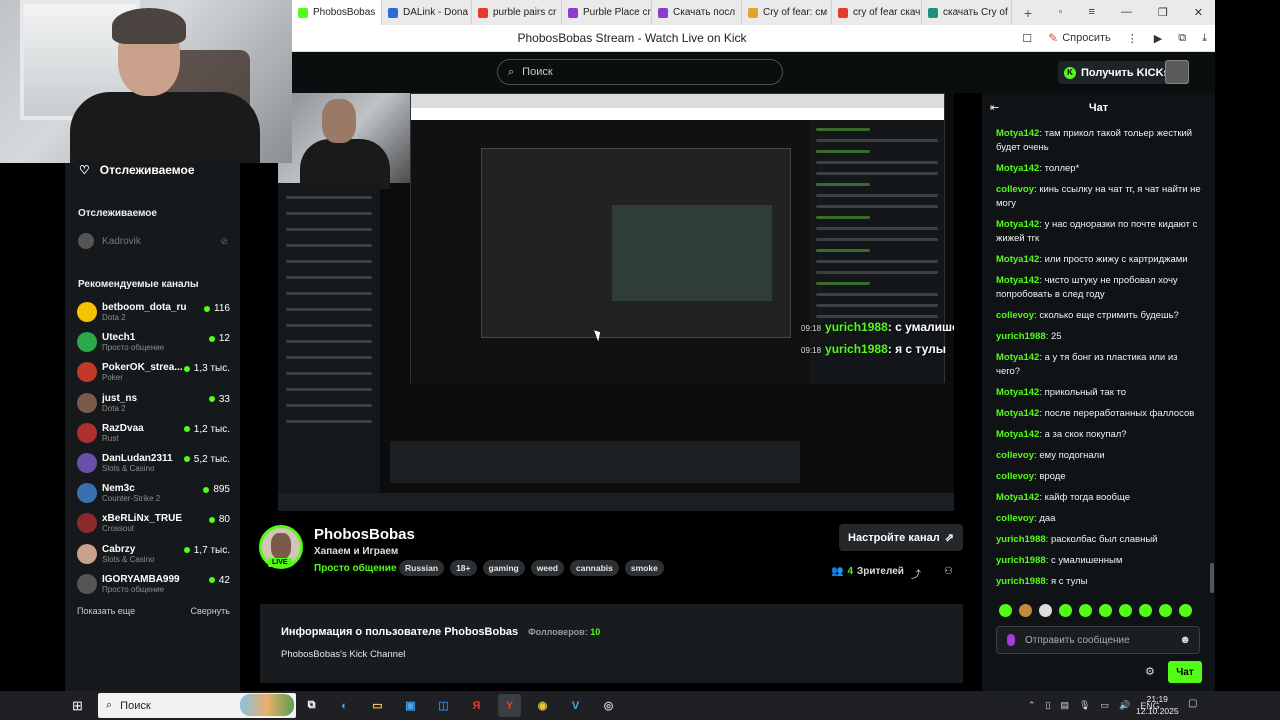  What do you see at coordinates (1124, 705) in the screenshot?
I see `volume-icon: 🔊` at bounding box center [1124, 705].